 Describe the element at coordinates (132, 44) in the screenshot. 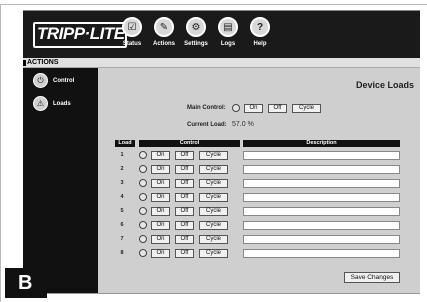

I see `nav-label-status: Status` at that location.